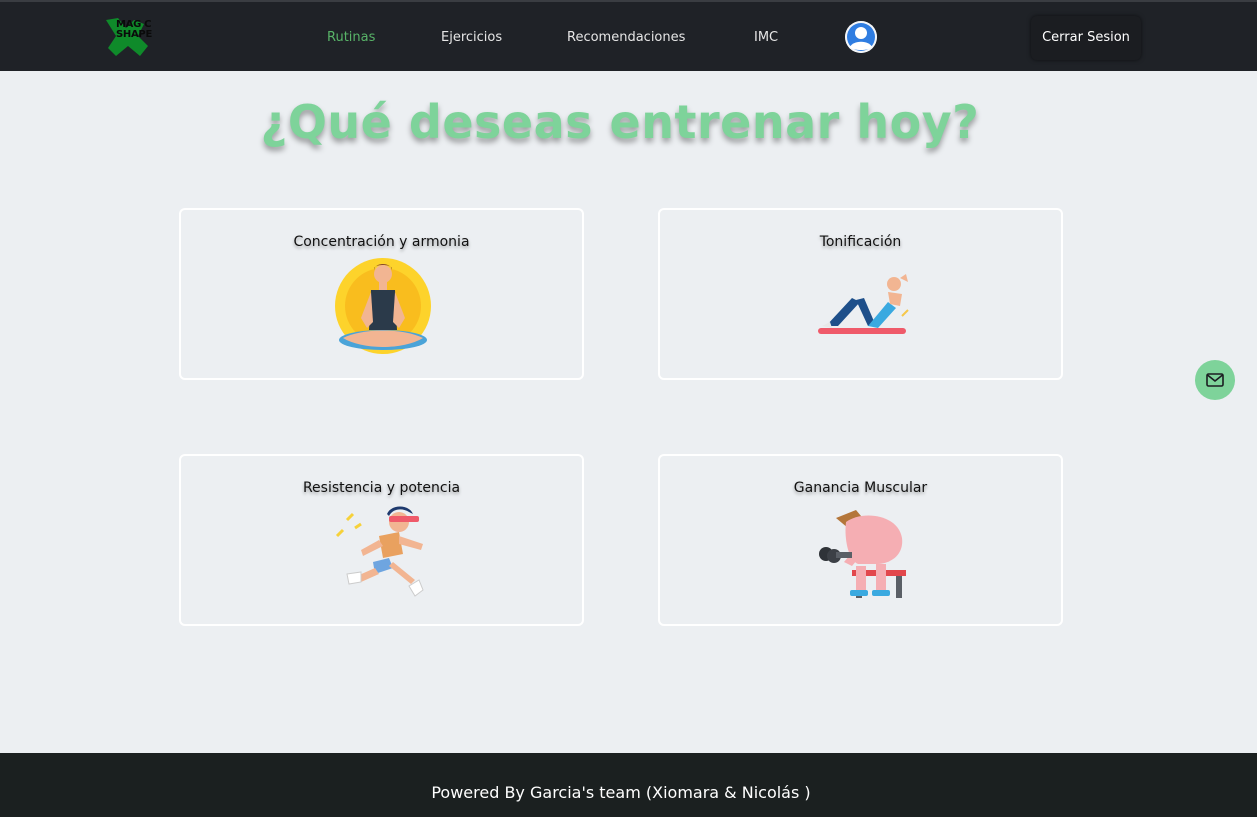 This screenshot has width=1257, height=817. What do you see at coordinates (766, 37) in the screenshot?
I see `nav-link-imc: IMC` at bounding box center [766, 37].